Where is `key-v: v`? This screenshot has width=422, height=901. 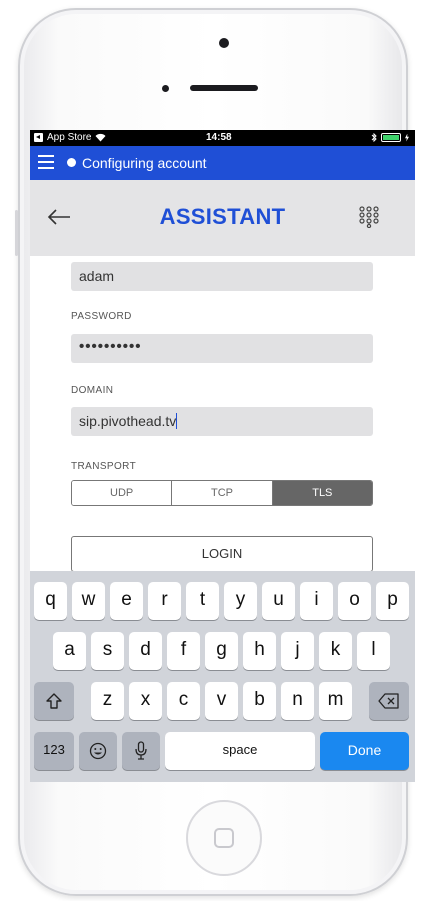 key-v: v is located at coordinates (221, 701).